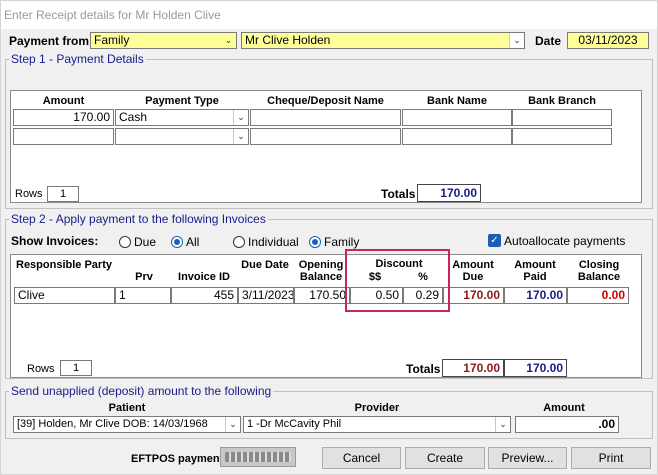 The image size is (658, 475). Describe the element at coordinates (473, 295) in the screenshot. I see `invoice-amount-due-cell: 170.00` at that location.